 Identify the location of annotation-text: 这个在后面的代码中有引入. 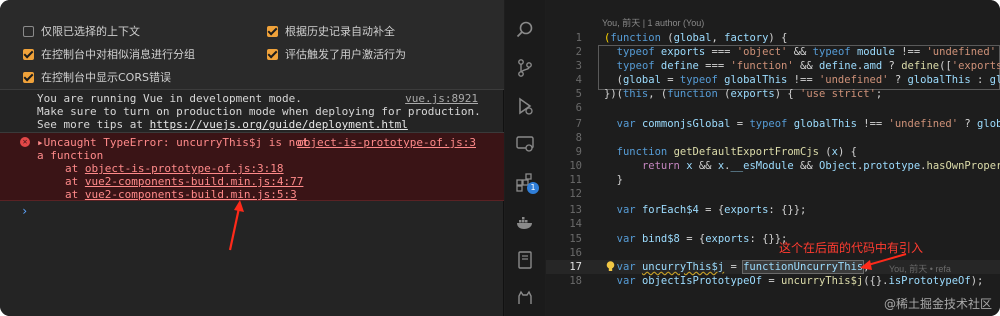
(851, 248).